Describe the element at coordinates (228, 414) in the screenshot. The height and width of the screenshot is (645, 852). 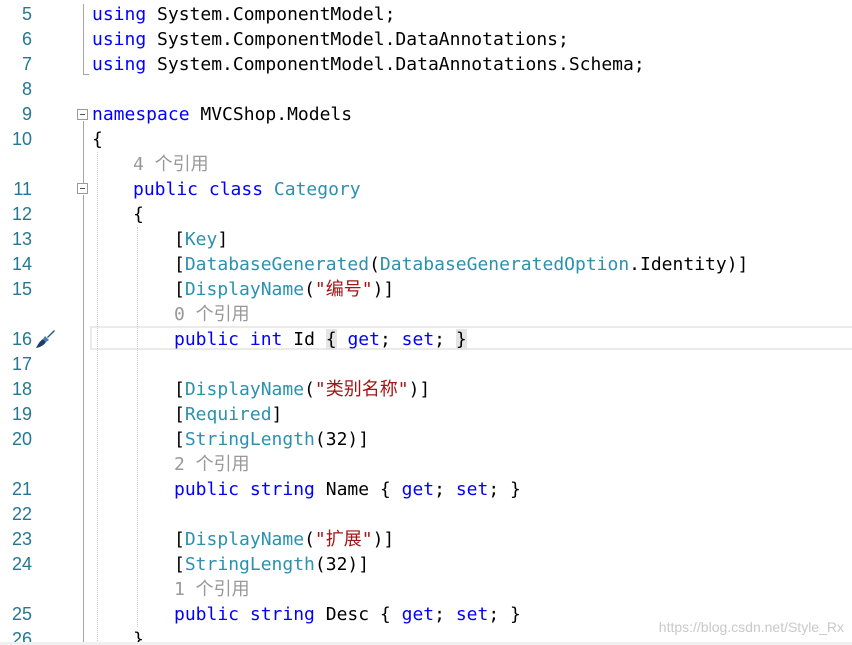
I see `token: Required` at that location.